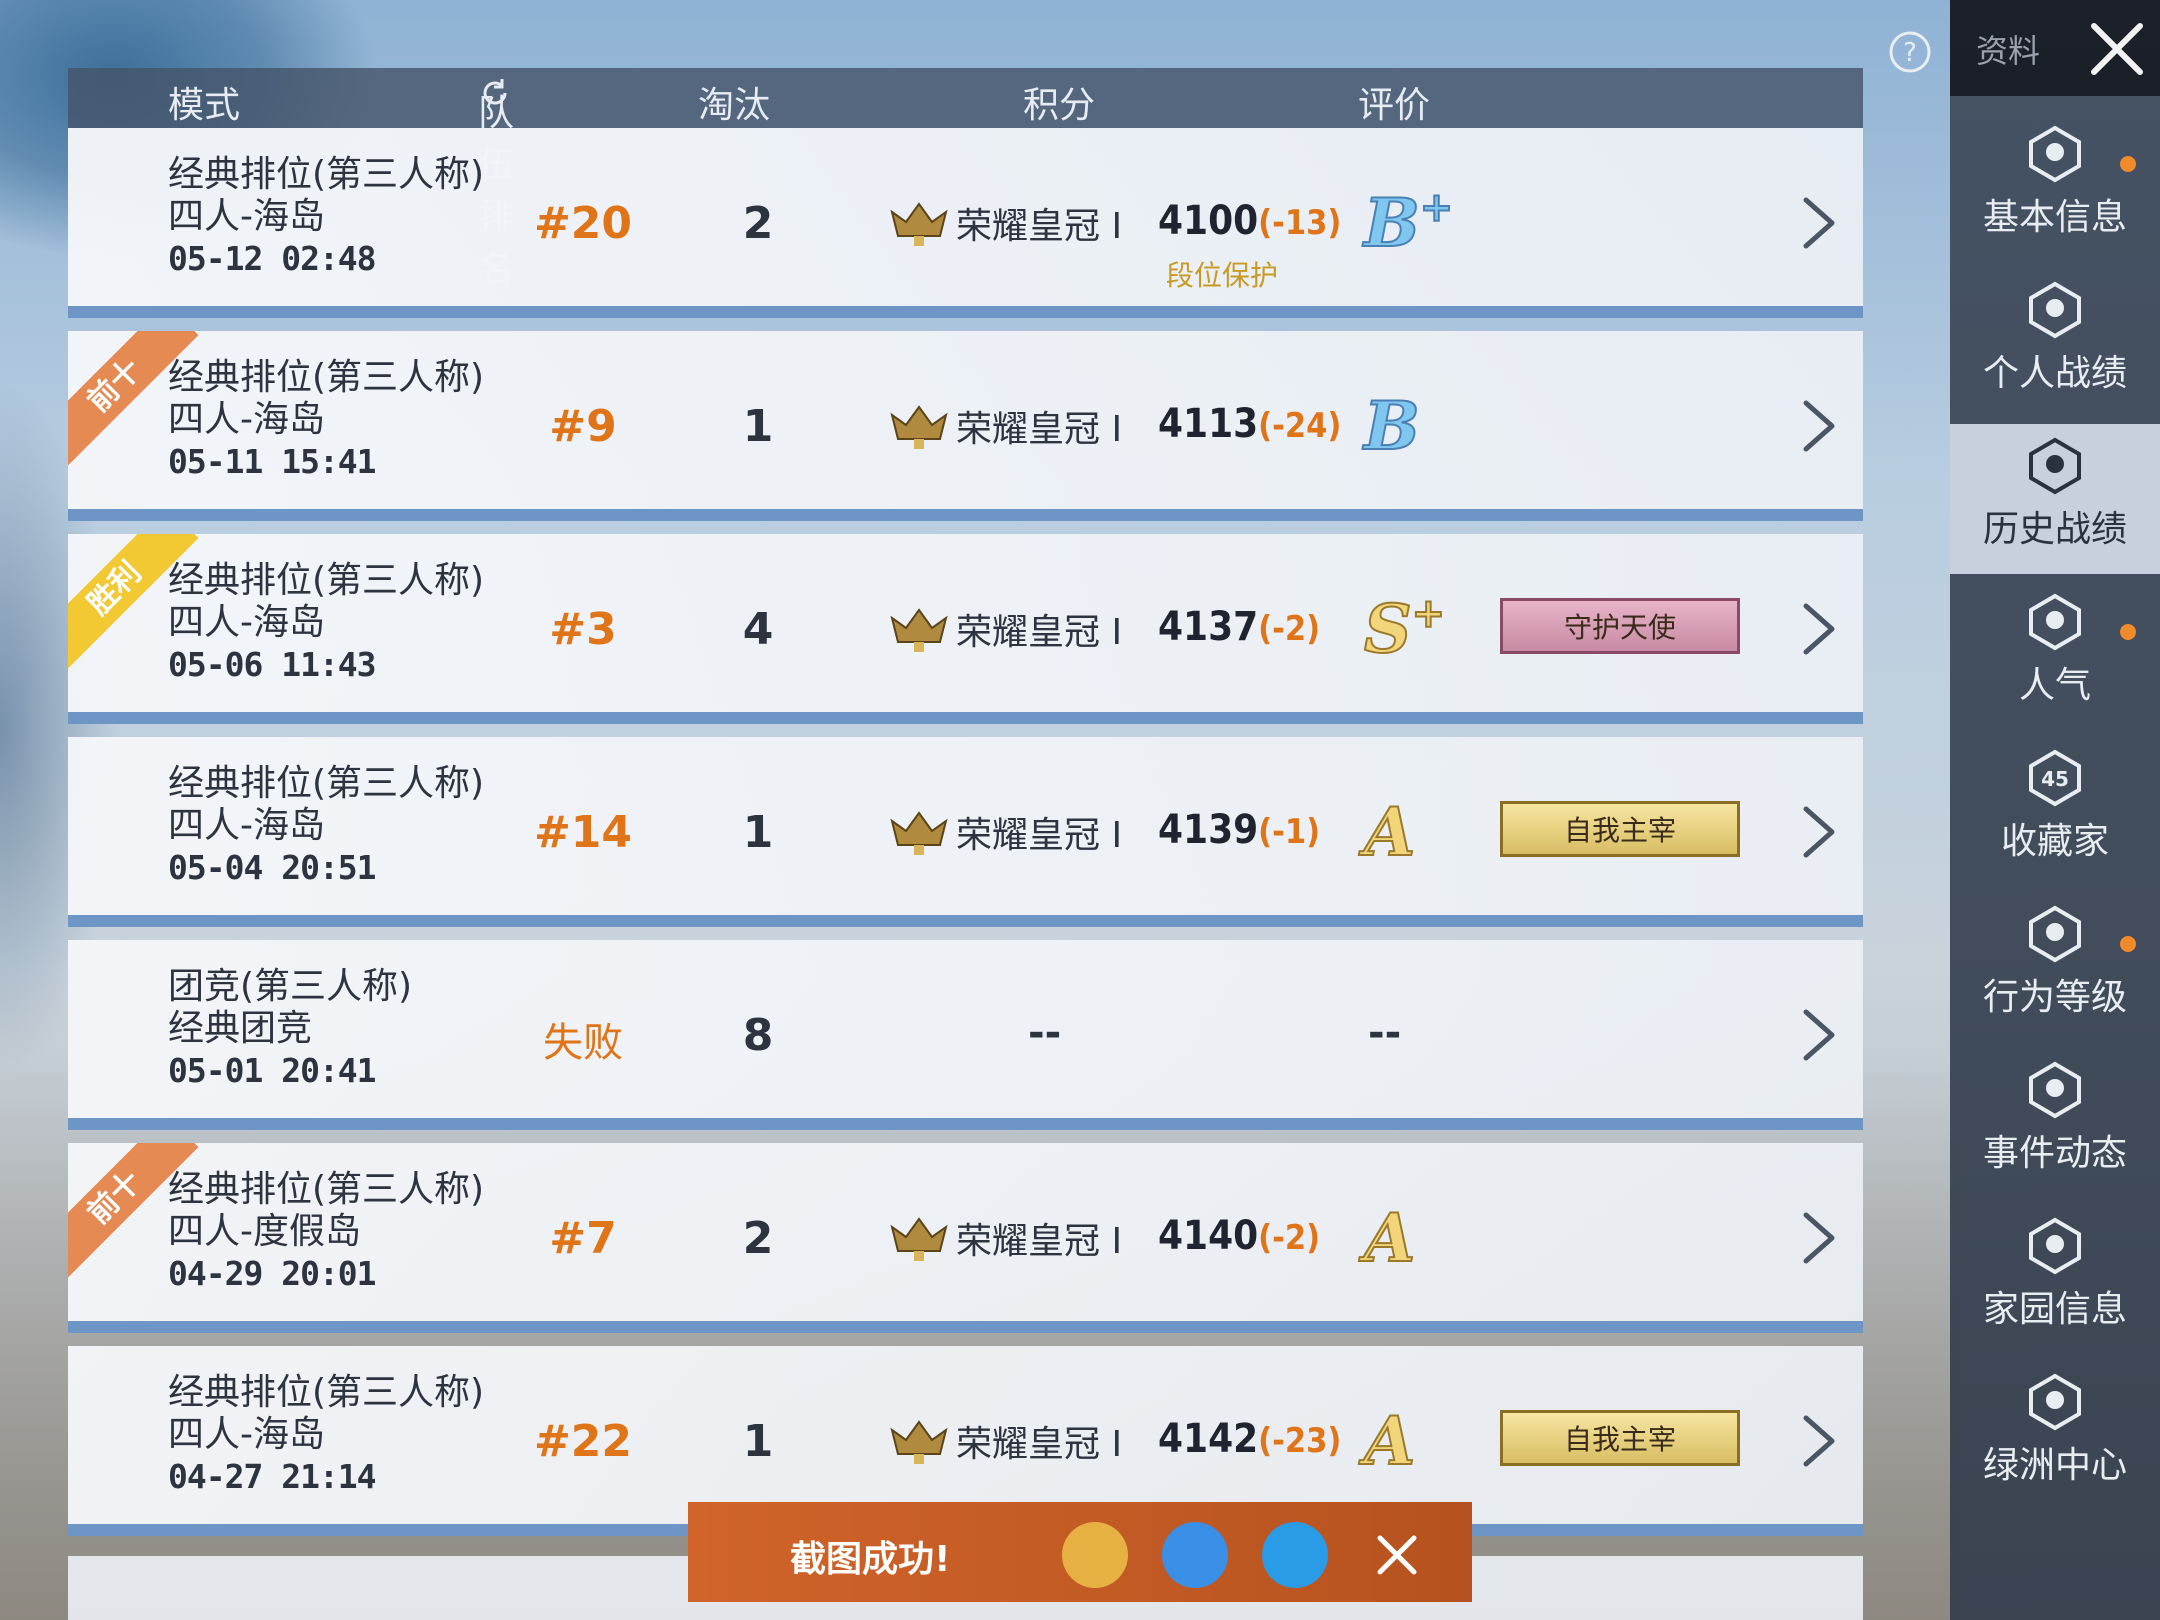  I want to click on header-team-rank: 队伍排名, so click(496, 183).